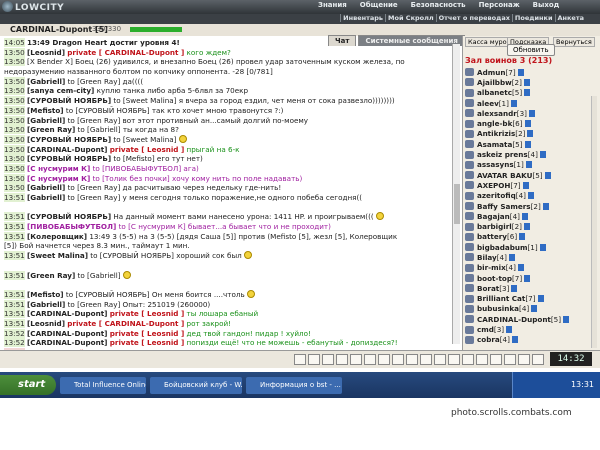 This screenshot has width=600, height=450. Describe the element at coordinates (529, 247) in the screenshot. I see `roster-entry: bigbadabum [1]` at that location.